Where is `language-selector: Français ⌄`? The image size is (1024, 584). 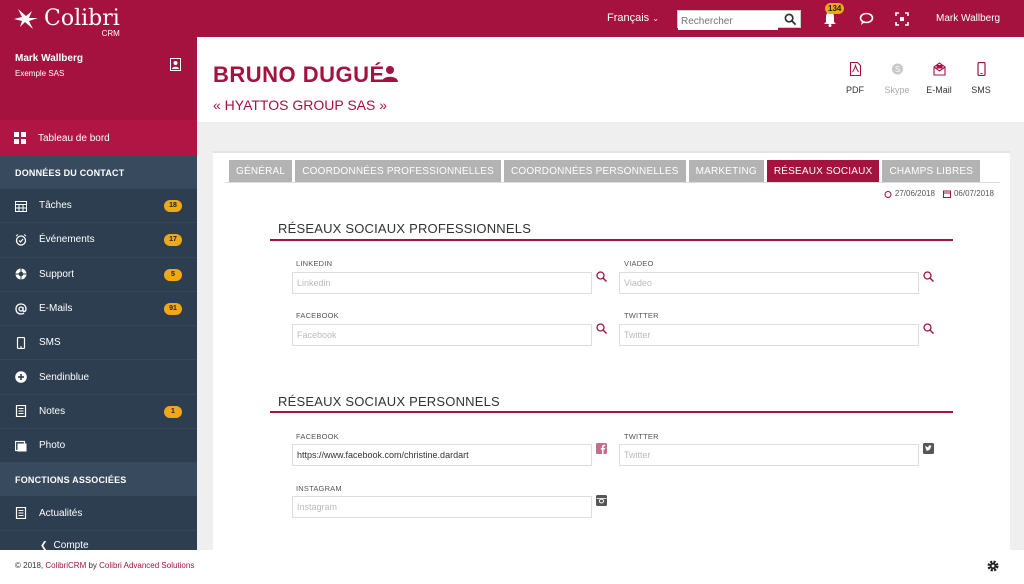
language-selector: Français ⌄ is located at coordinates (633, 18).